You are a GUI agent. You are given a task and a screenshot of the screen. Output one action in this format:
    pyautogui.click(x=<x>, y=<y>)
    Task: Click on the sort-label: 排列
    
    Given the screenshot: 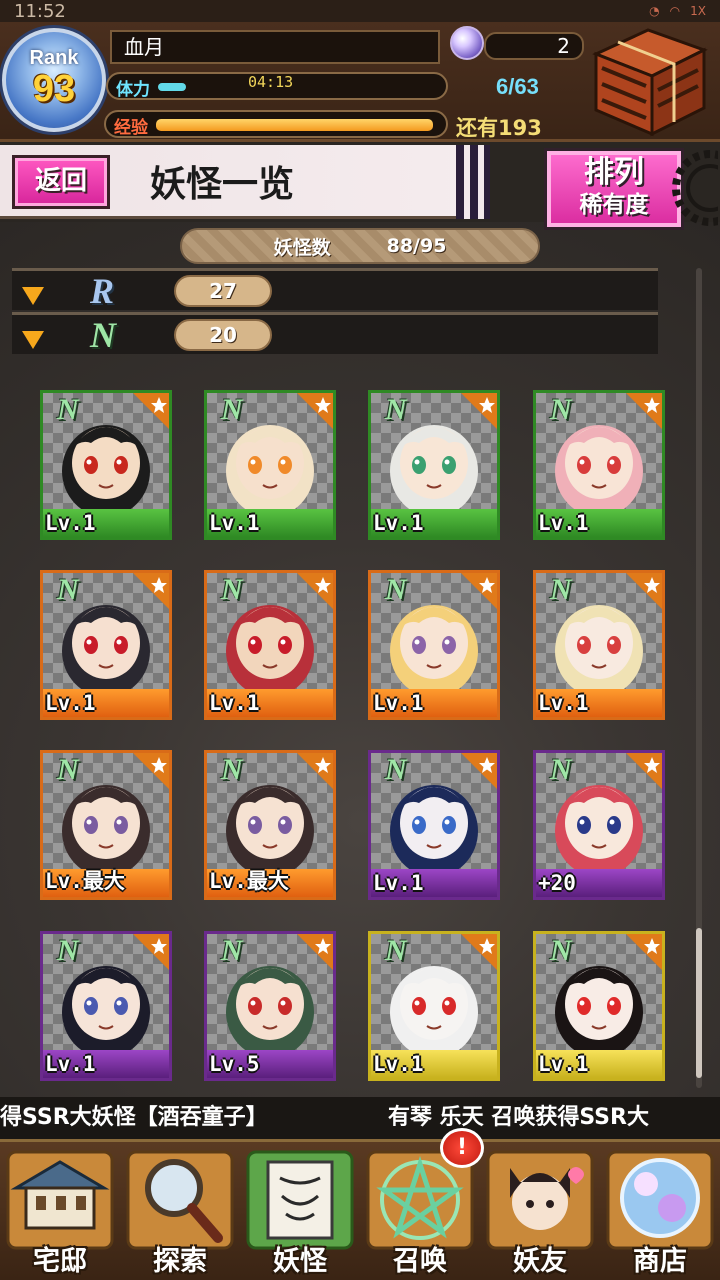 What is the action you would take?
    pyautogui.click(x=614, y=172)
    